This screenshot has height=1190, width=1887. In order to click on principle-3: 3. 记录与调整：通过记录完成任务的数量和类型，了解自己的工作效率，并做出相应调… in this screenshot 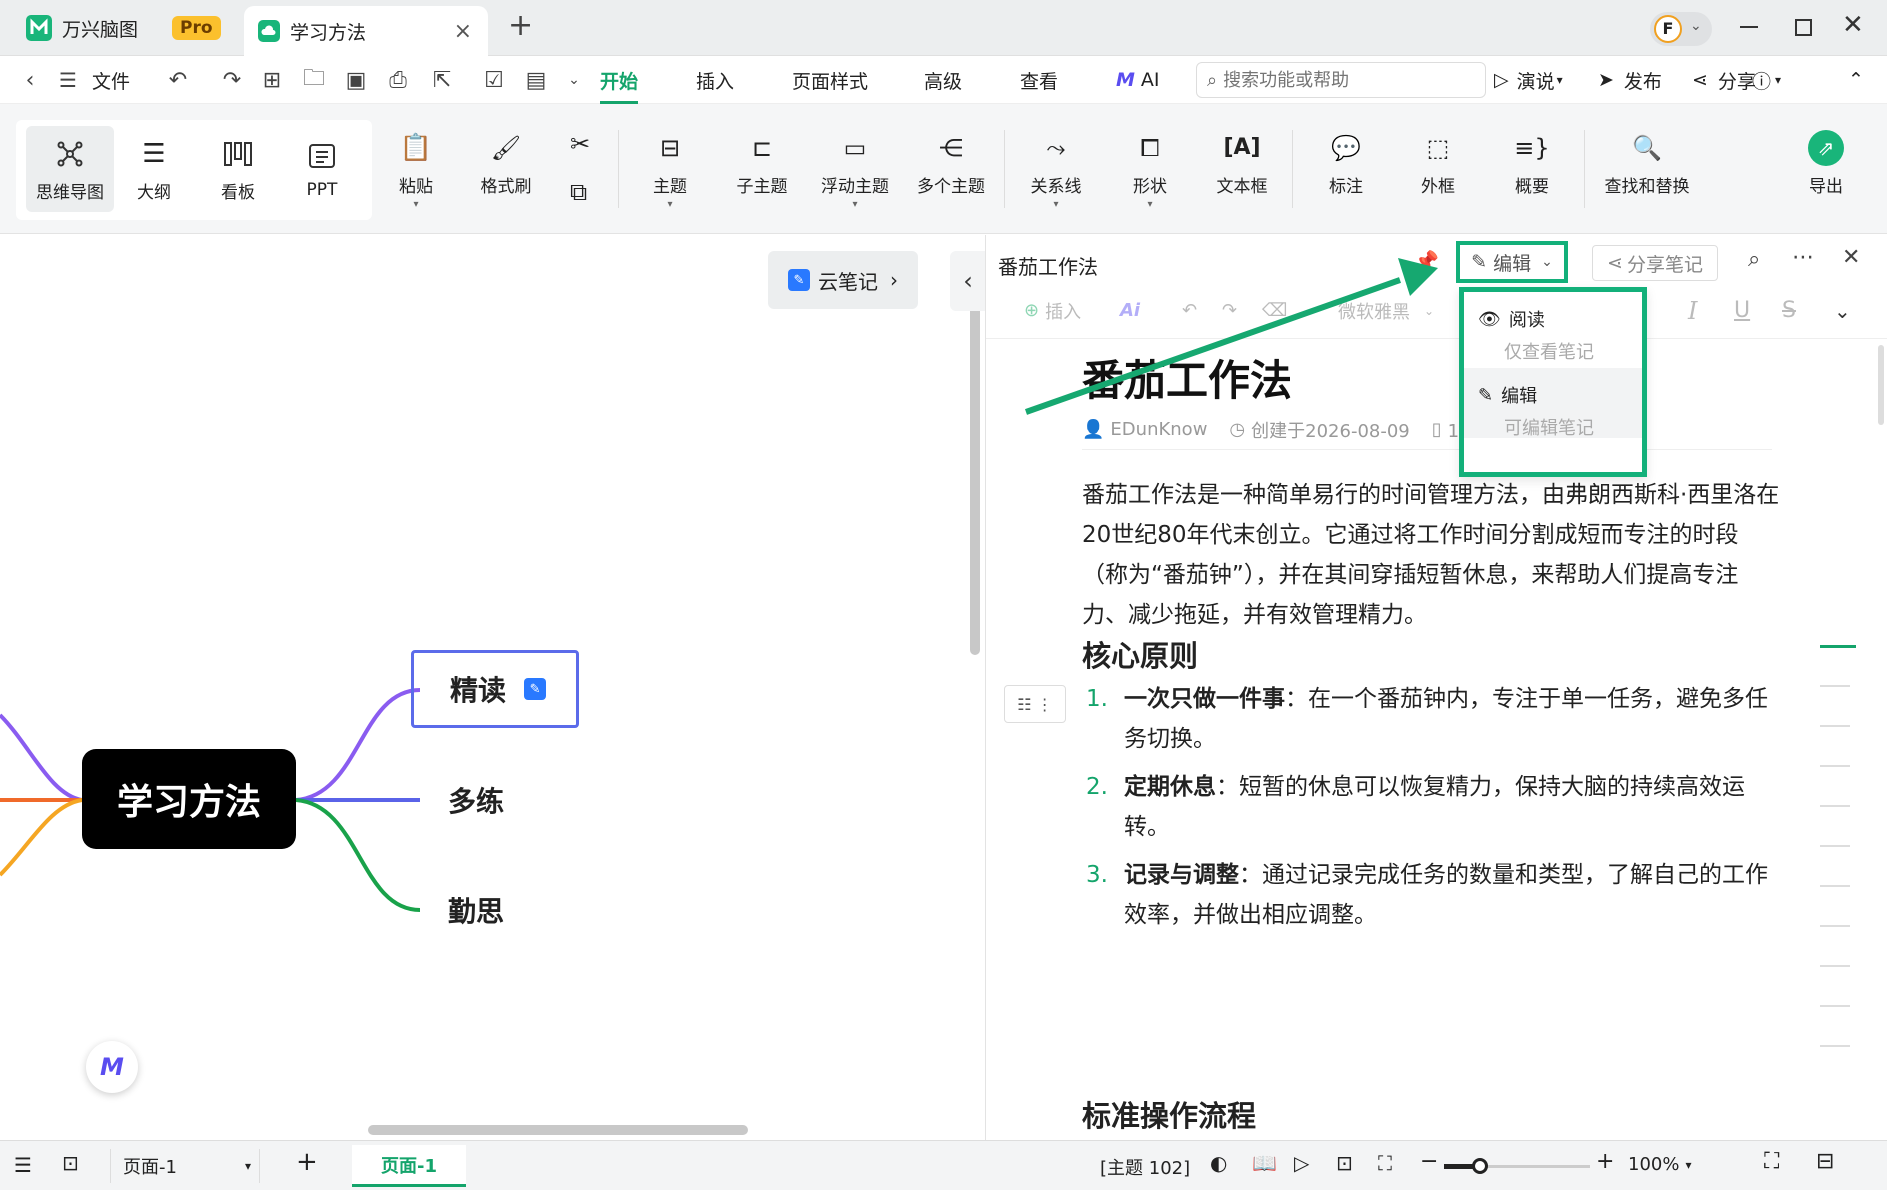, I will do `click(1436, 895)`.